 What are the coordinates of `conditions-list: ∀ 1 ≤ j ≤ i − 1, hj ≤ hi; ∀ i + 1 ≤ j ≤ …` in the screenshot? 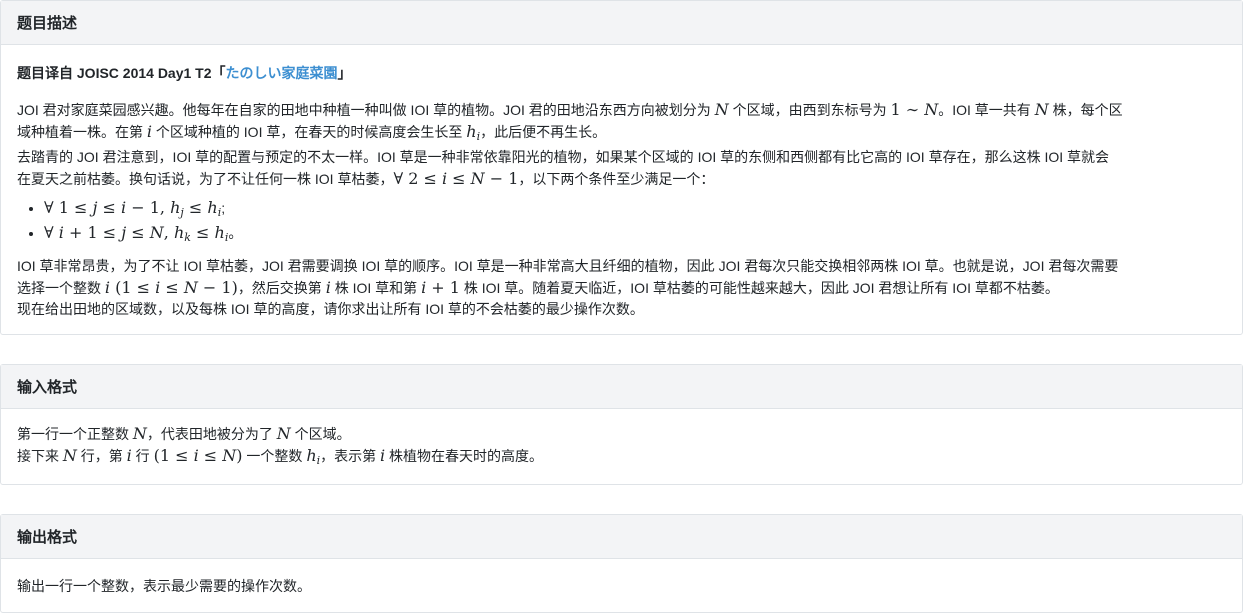 It's located at (621, 223).